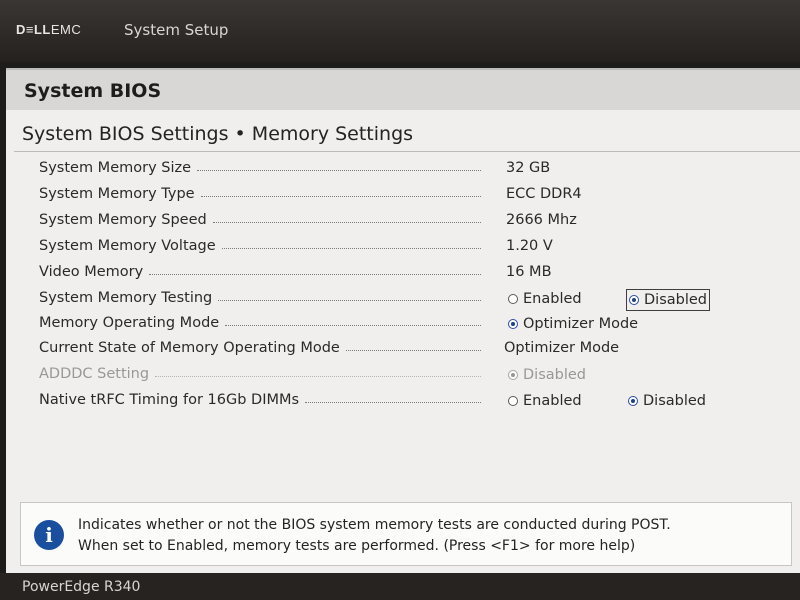 The height and width of the screenshot is (600, 800). What do you see at coordinates (529, 272) in the screenshot?
I see `setting-value: 16 MB` at bounding box center [529, 272].